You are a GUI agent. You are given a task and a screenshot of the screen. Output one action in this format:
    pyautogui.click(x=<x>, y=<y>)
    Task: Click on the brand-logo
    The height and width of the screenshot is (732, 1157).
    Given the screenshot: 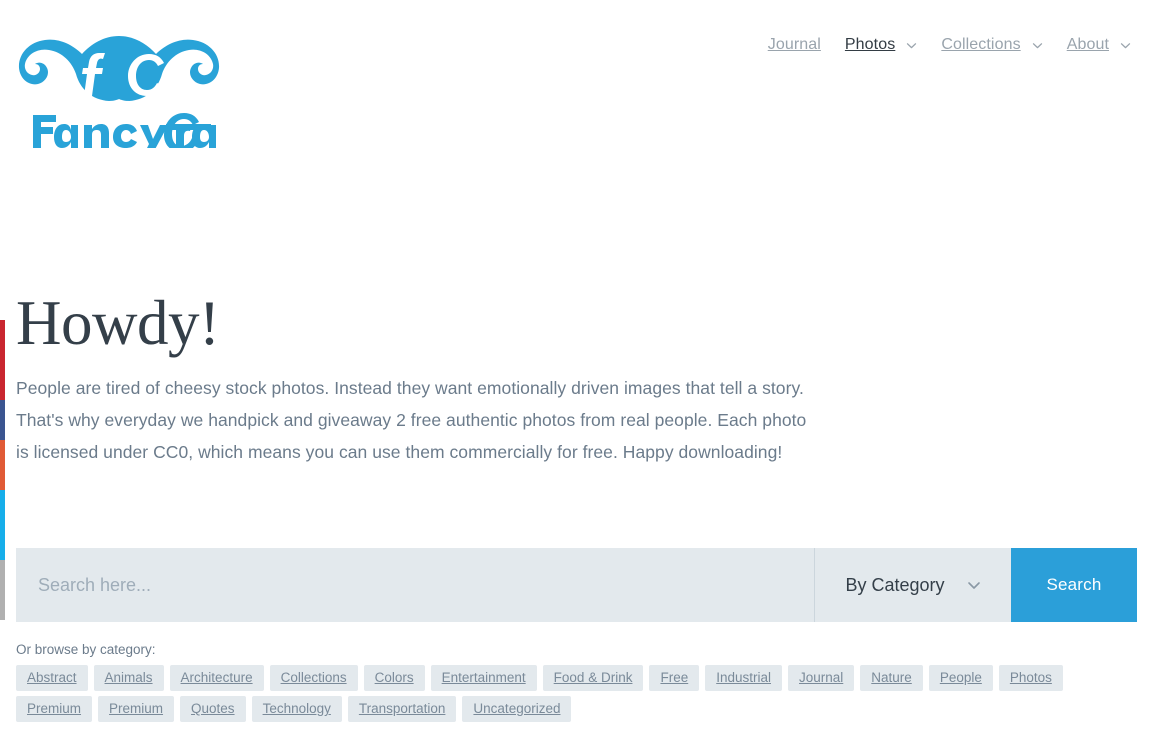 What is the action you would take?
    pyautogui.click(x=119, y=85)
    